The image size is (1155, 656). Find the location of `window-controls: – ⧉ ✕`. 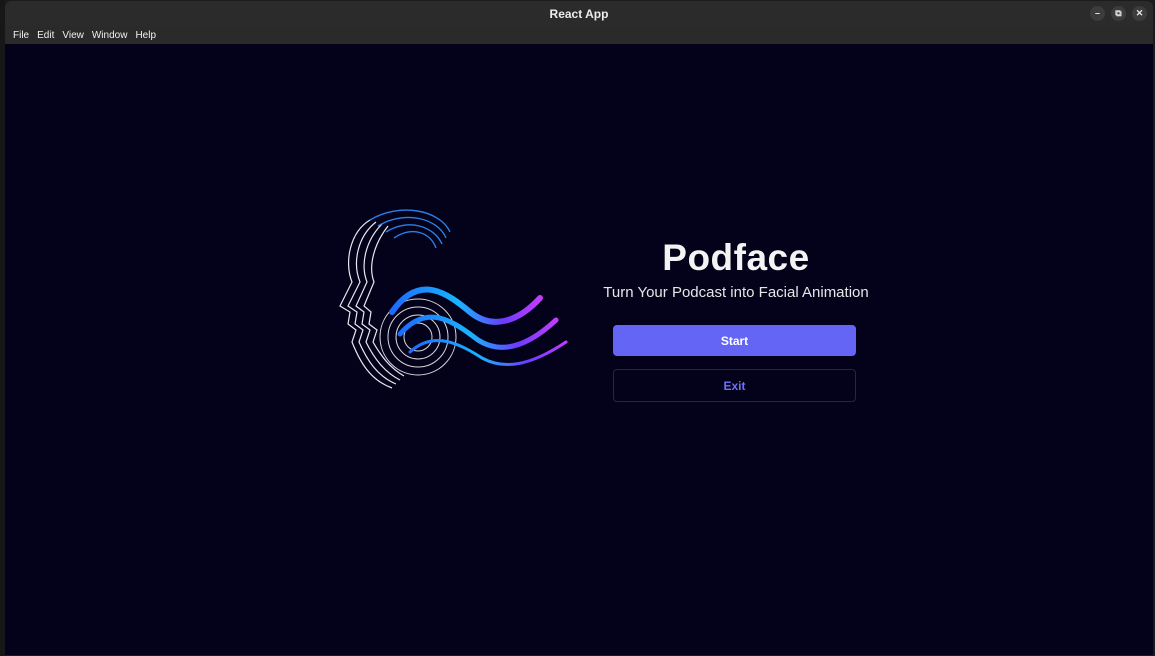

window-controls: – ⧉ ✕ is located at coordinates (1118, 13).